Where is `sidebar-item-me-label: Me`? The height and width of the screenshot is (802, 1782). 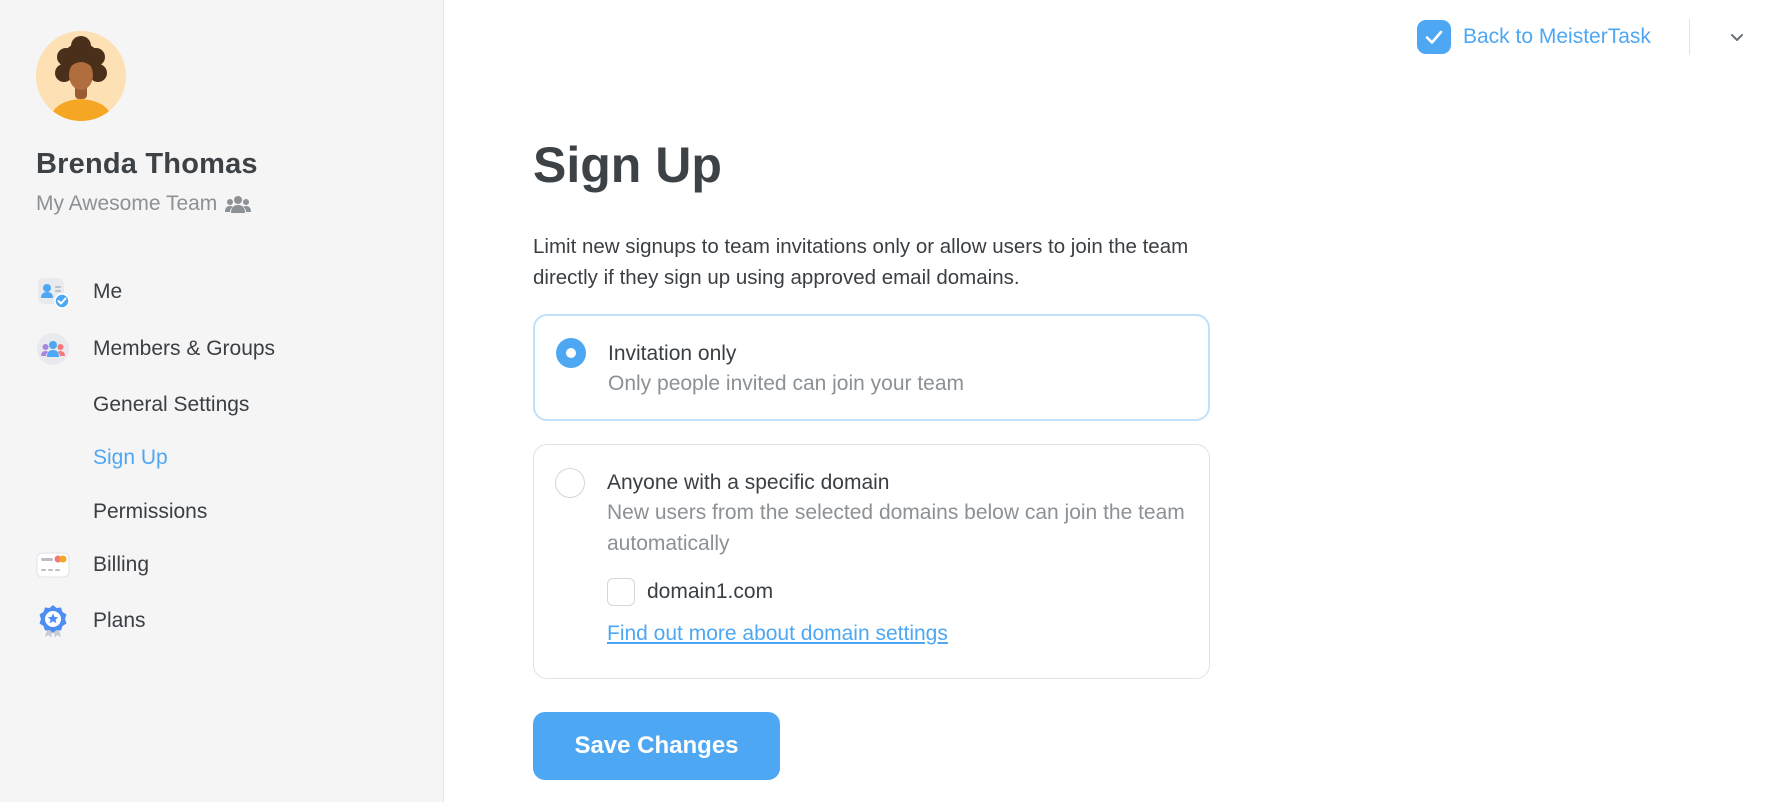 sidebar-item-me-label: Me is located at coordinates (108, 291).